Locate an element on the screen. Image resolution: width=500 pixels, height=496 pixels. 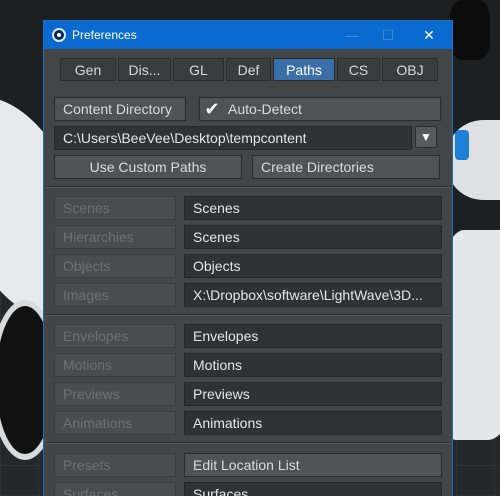
path-row-surfaces: Surfaces Surfaces is located at coordinates (248, 489).